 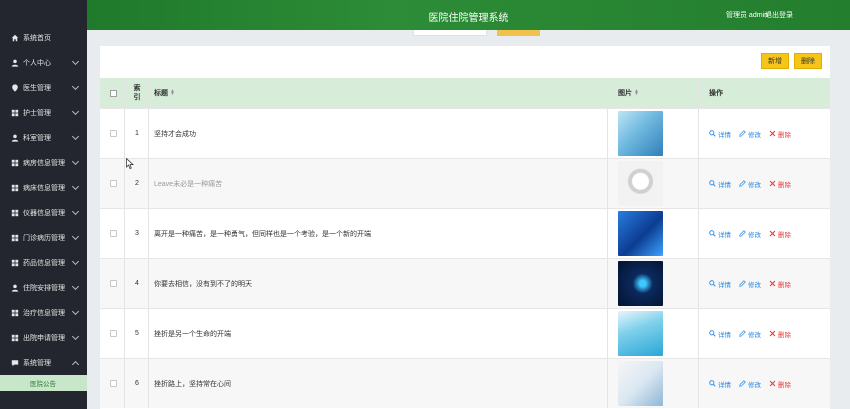 I want to click on sidebar-item-label: 护士管理, so click(x=37, y=113).